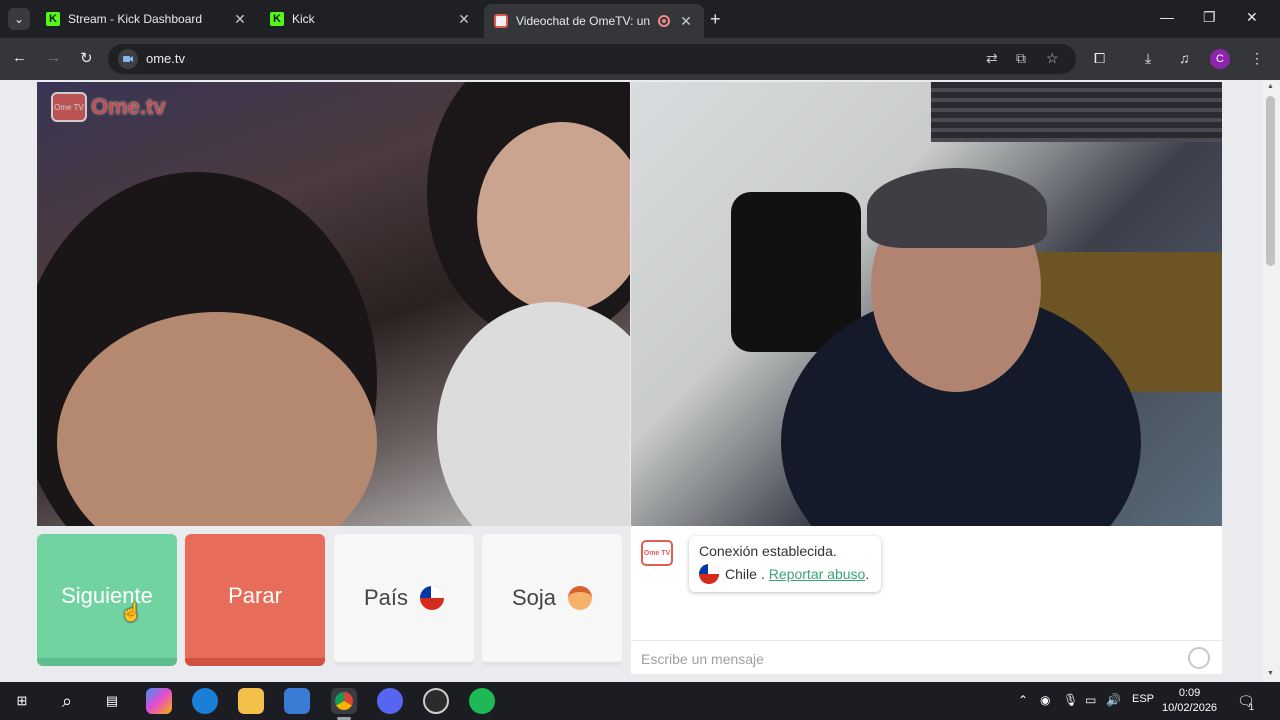 The width and height of the screenshot is (1280, 720). I want to click on copilot-icon, so click(159, 701).